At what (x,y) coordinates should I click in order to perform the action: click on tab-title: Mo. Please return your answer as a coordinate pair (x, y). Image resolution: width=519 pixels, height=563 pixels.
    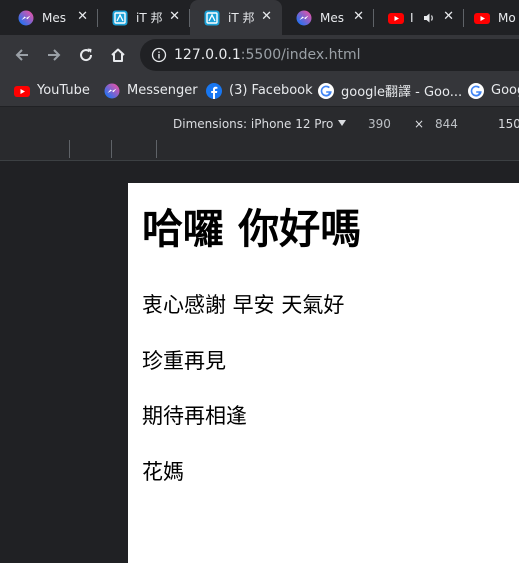
    Looking at the image, I should click on (507, 17).